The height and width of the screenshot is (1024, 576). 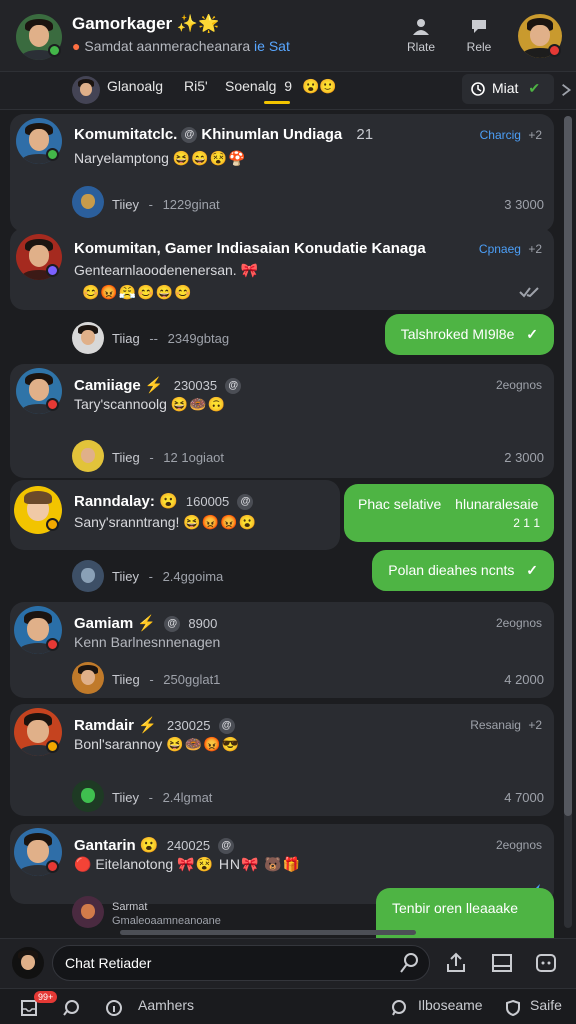 What do you see at coordinates (554, 50) in the screenshot?
I see `profile-status-busy` at bounding box center [554, 50].